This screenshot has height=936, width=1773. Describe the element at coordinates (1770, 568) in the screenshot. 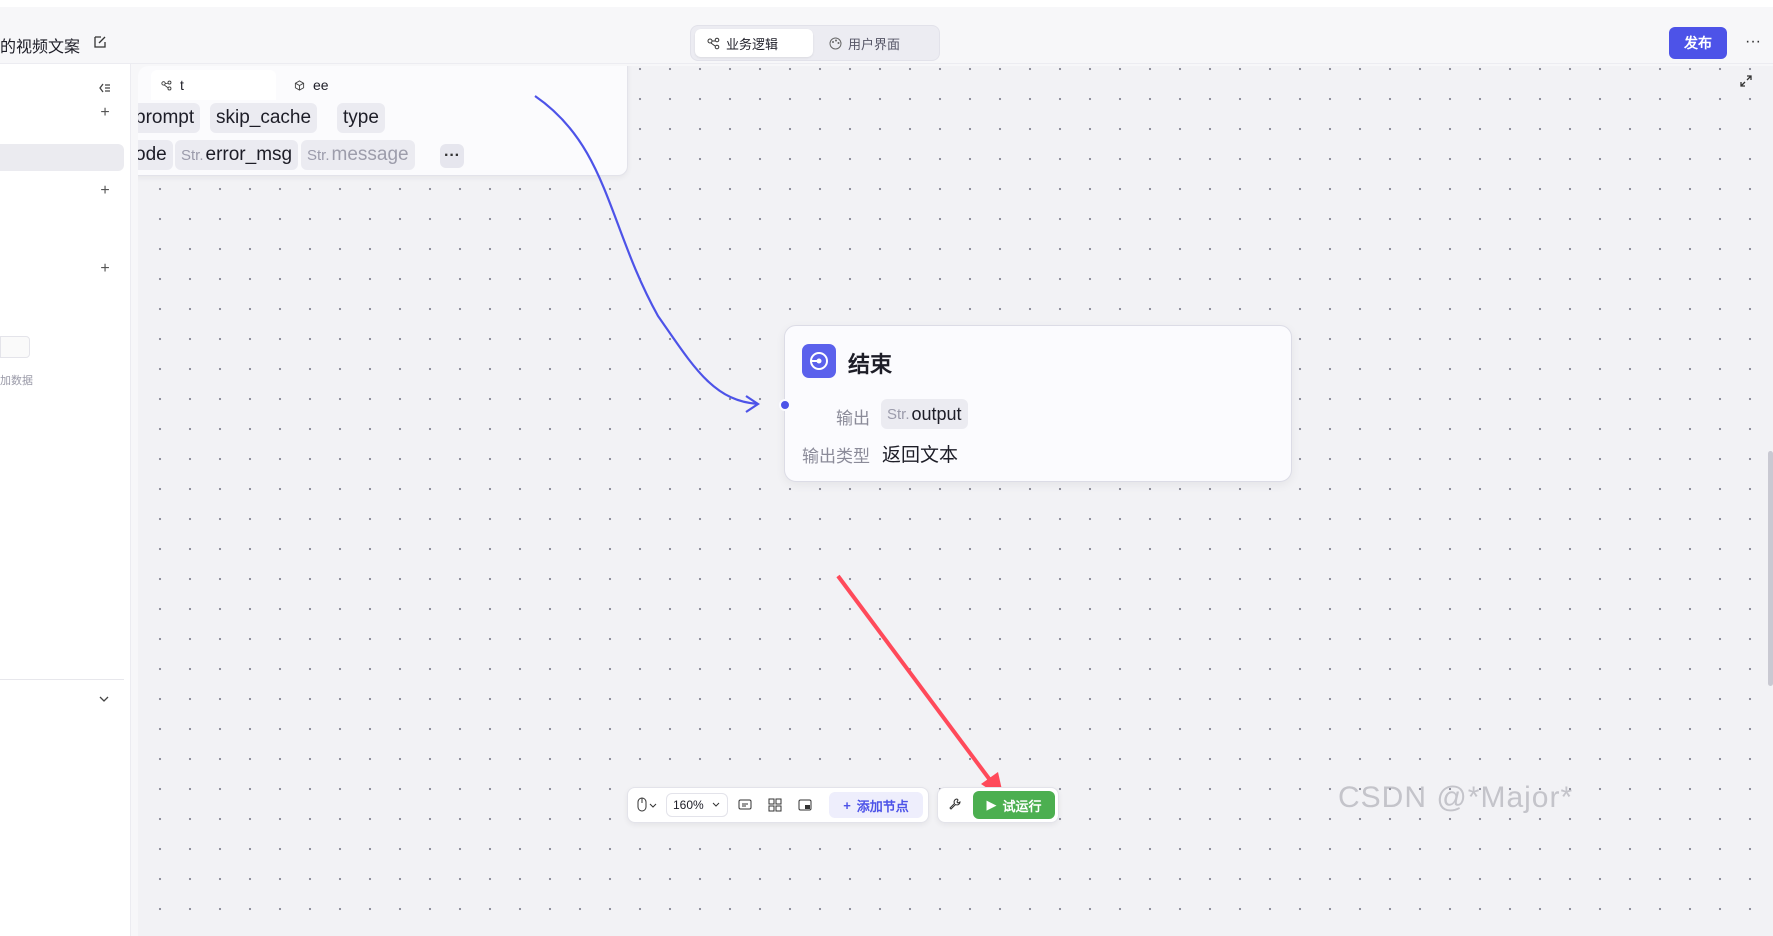

I see `vertical-scrollbar` at that location.